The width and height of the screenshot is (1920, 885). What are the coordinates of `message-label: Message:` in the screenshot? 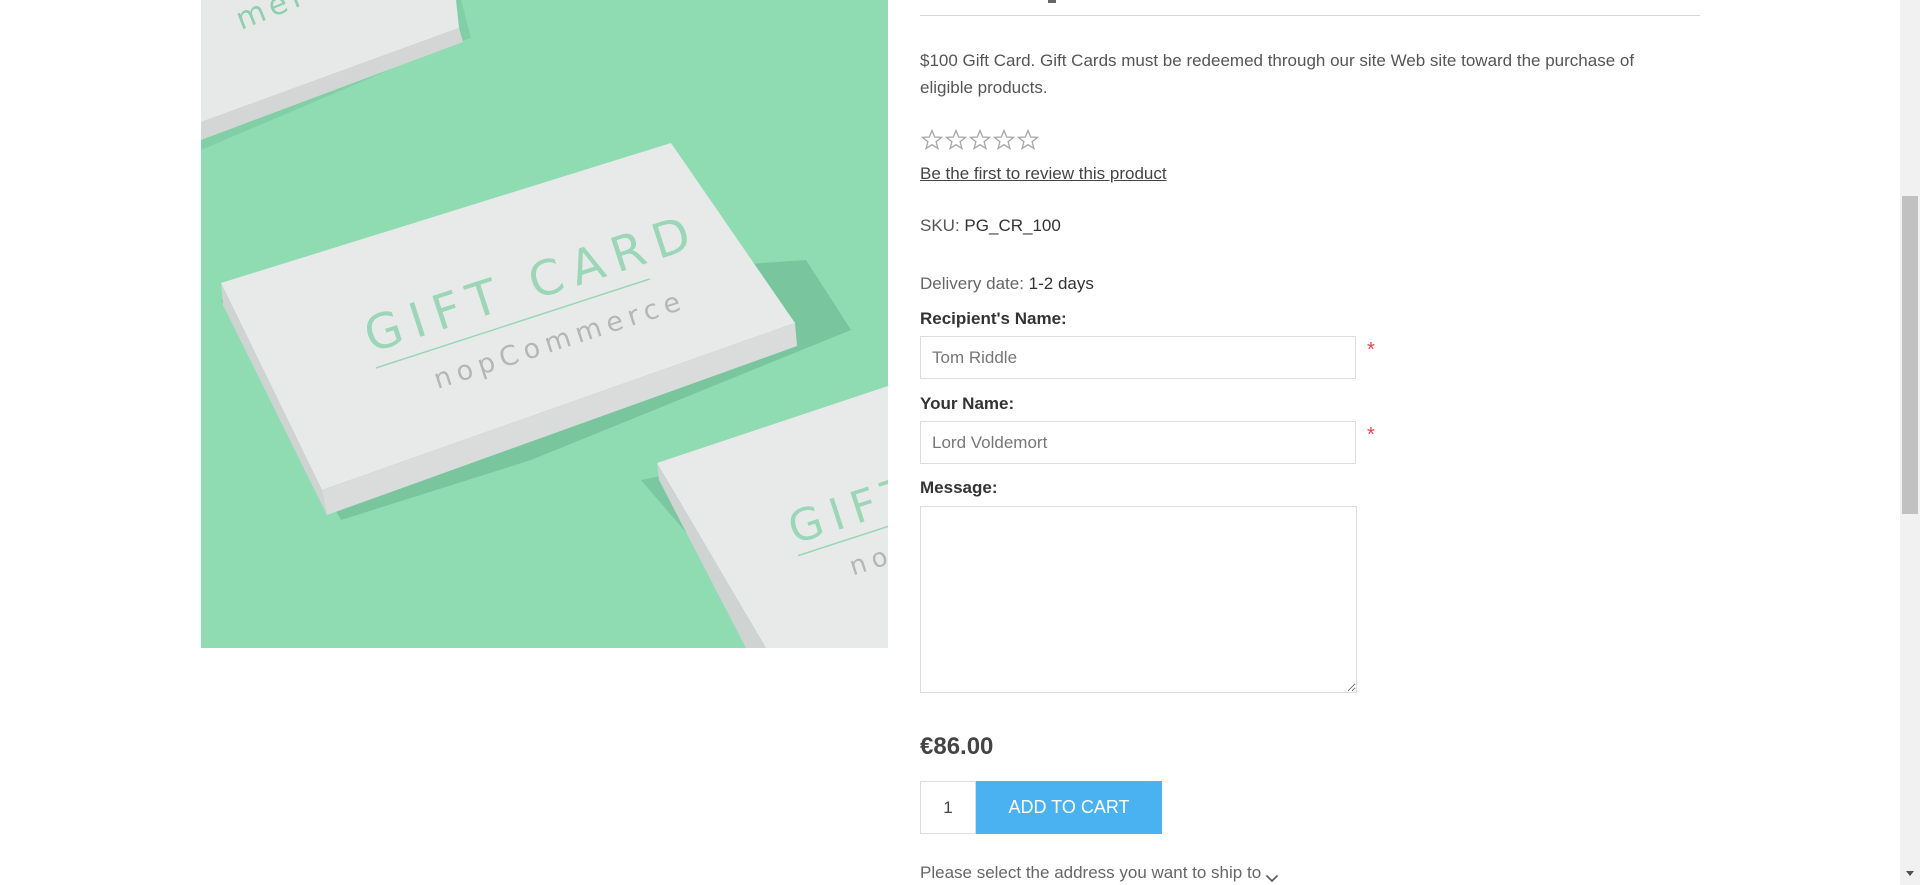 It's located at (959, 487).